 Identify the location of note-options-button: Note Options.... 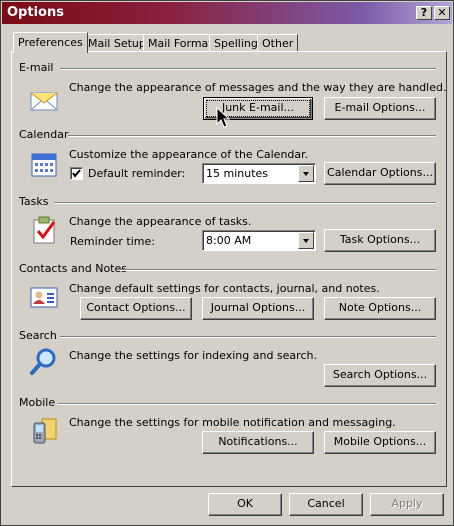
(380, 308).